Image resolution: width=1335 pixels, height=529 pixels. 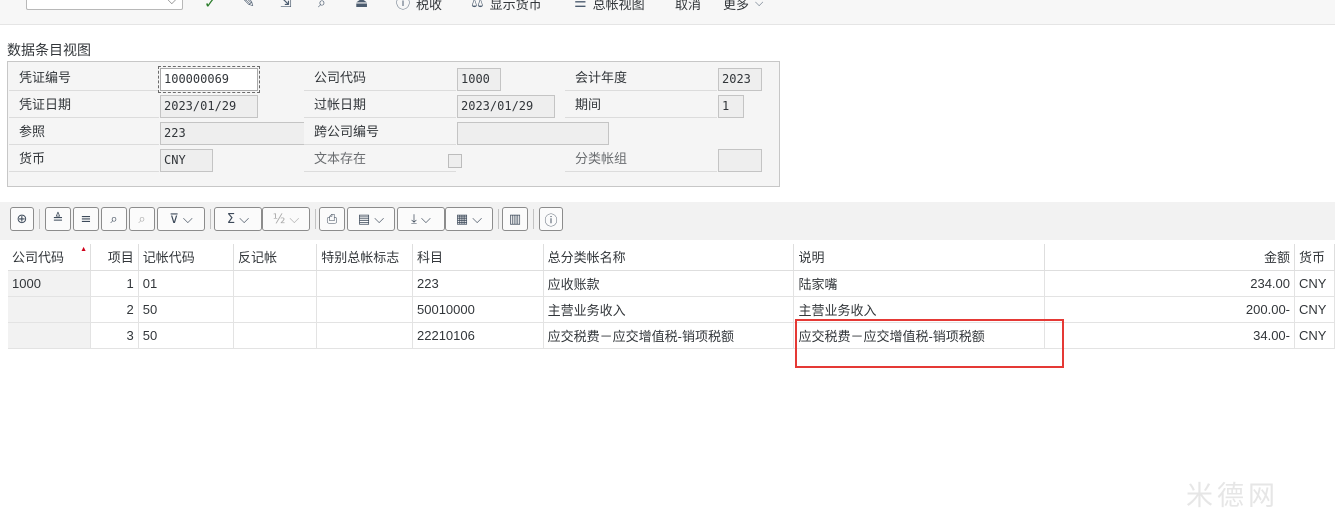 What do you see at coordinates (286, 219) in the screenshot?
I see `subtotal-button: ½ ⌵` at bounding box center [286, 219].